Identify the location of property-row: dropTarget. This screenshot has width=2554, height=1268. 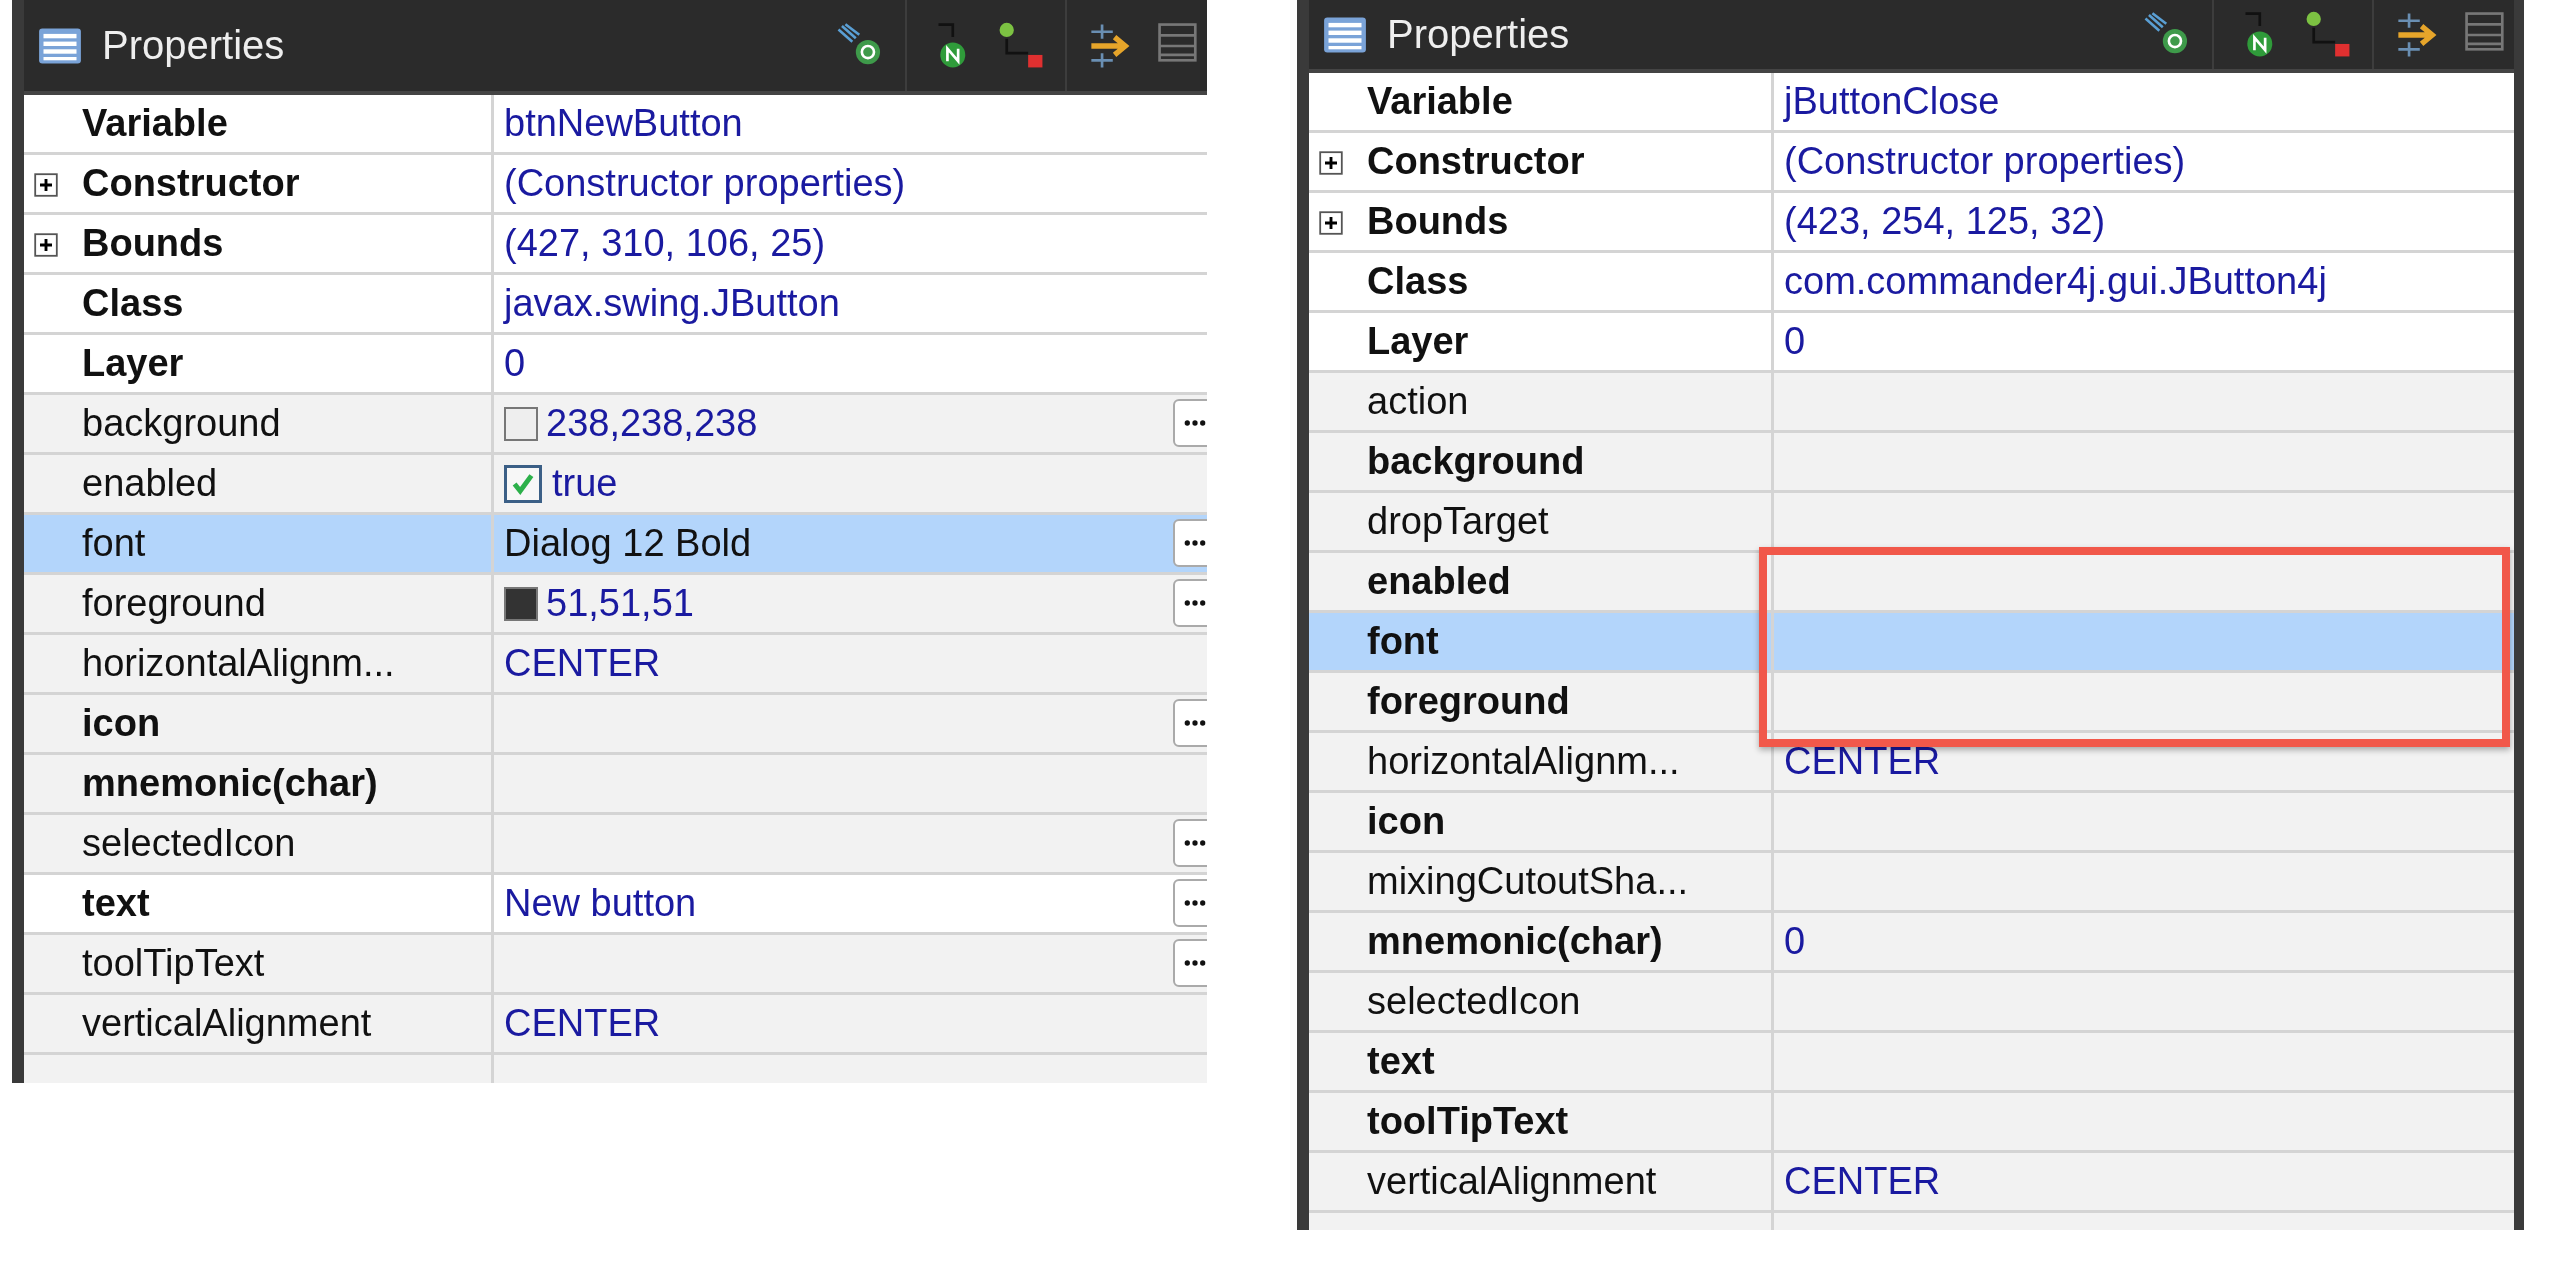
(1911, 523).